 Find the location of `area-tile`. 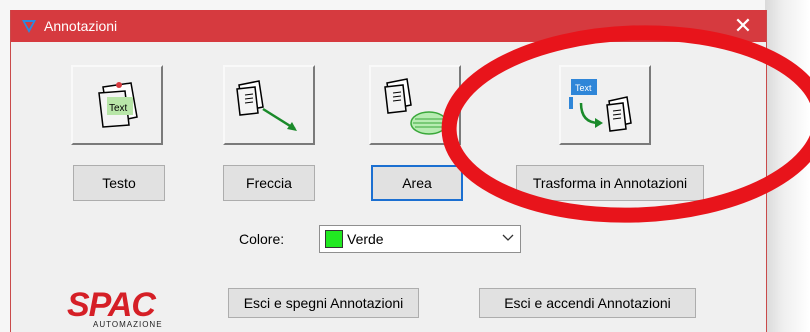

area-tile is located at coordinates (415, 105).